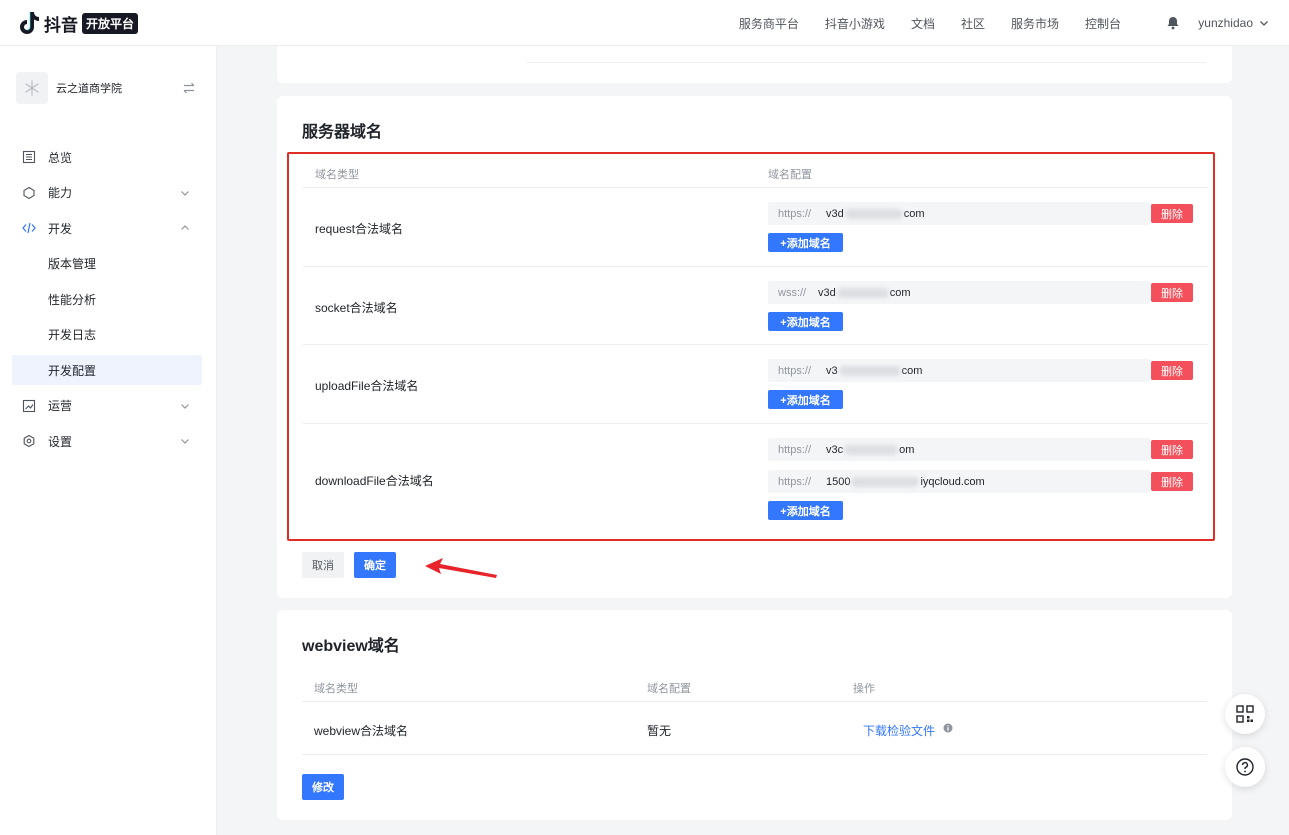  Describe the element at coordinates (60, 193) in the screenshot. I see `sidebar-item-label: 能力` at that location.